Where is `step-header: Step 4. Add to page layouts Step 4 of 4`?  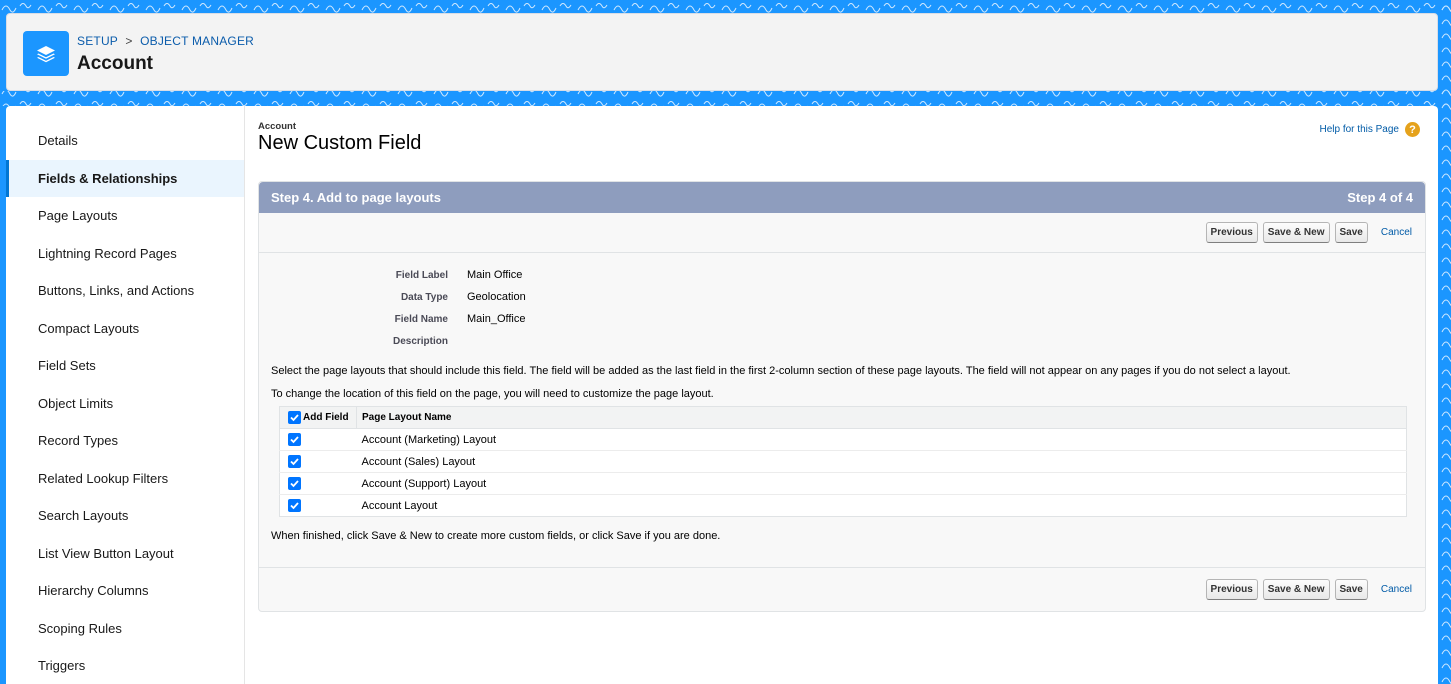 step-header: Step 4. Add to page layouts Step 4 of 4 is located at coordinates (842, 197).